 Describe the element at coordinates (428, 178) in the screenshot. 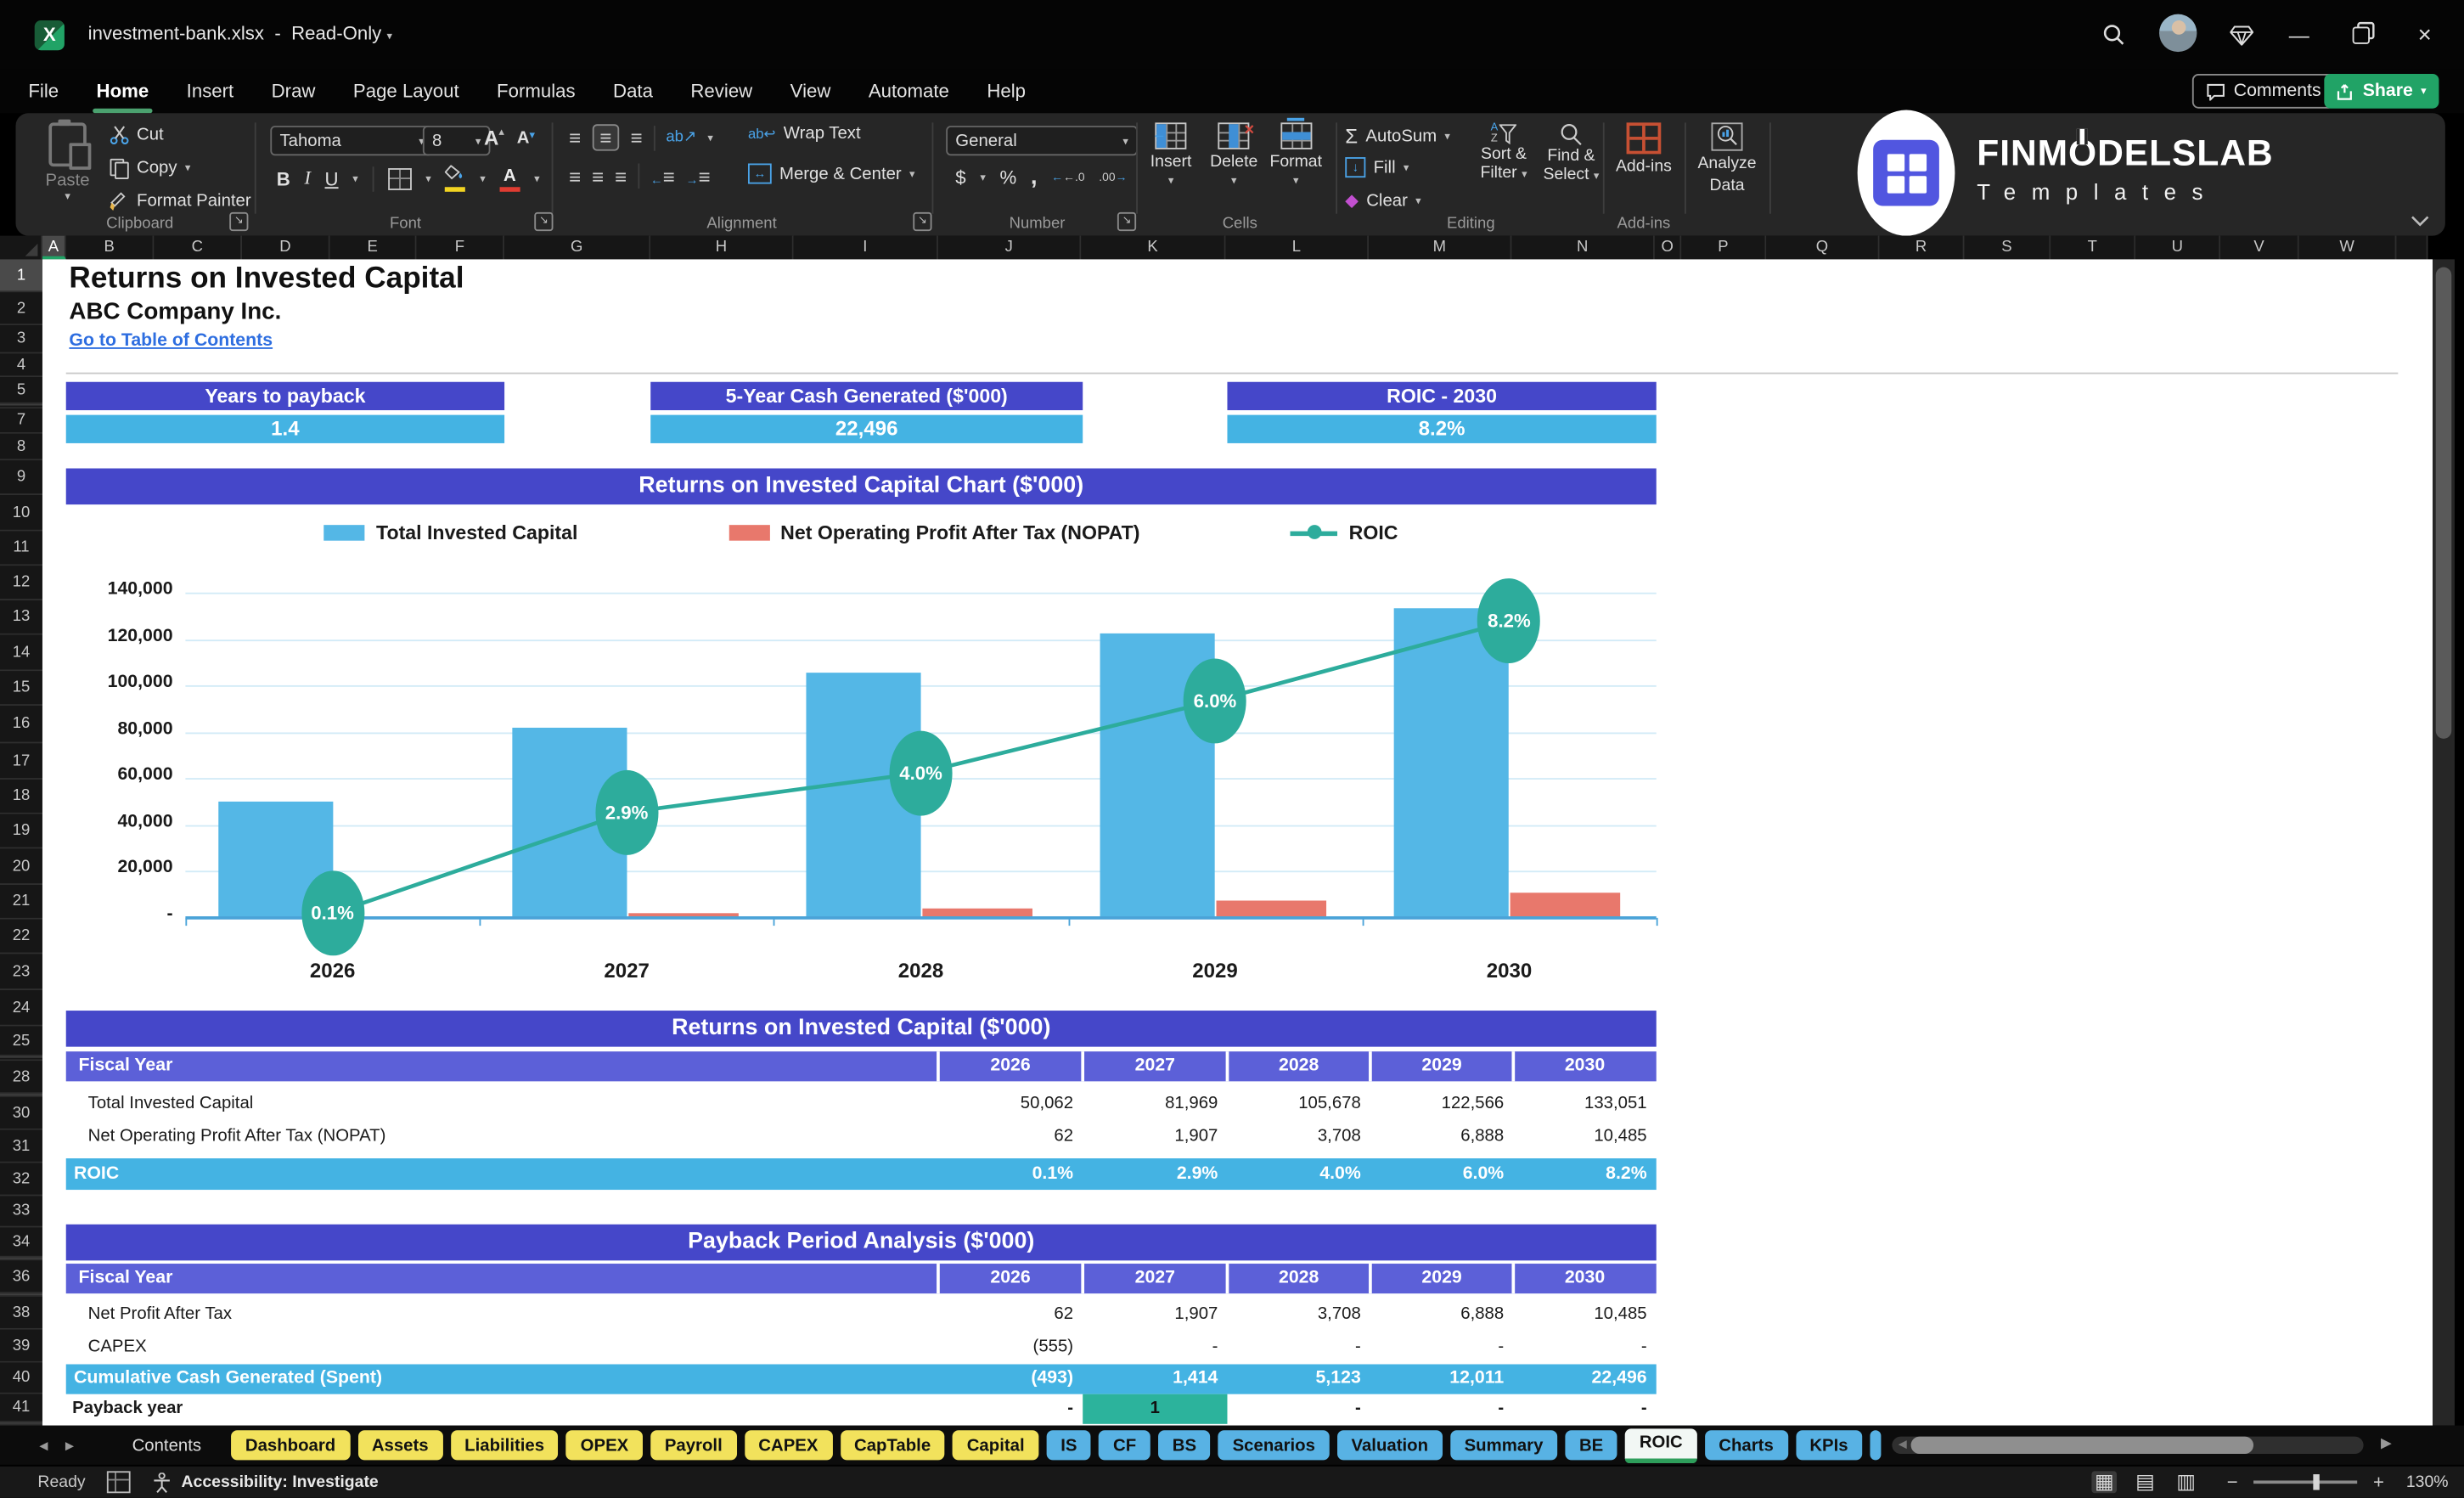

I see `borders-chevron-icon: ▾` at that location.